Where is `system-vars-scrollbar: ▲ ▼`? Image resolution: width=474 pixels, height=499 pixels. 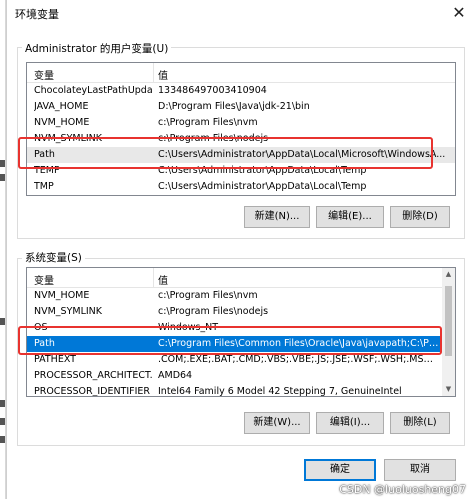 system-vars-scrollbar: ▲ ▼ is located at coordinates (448, 332).